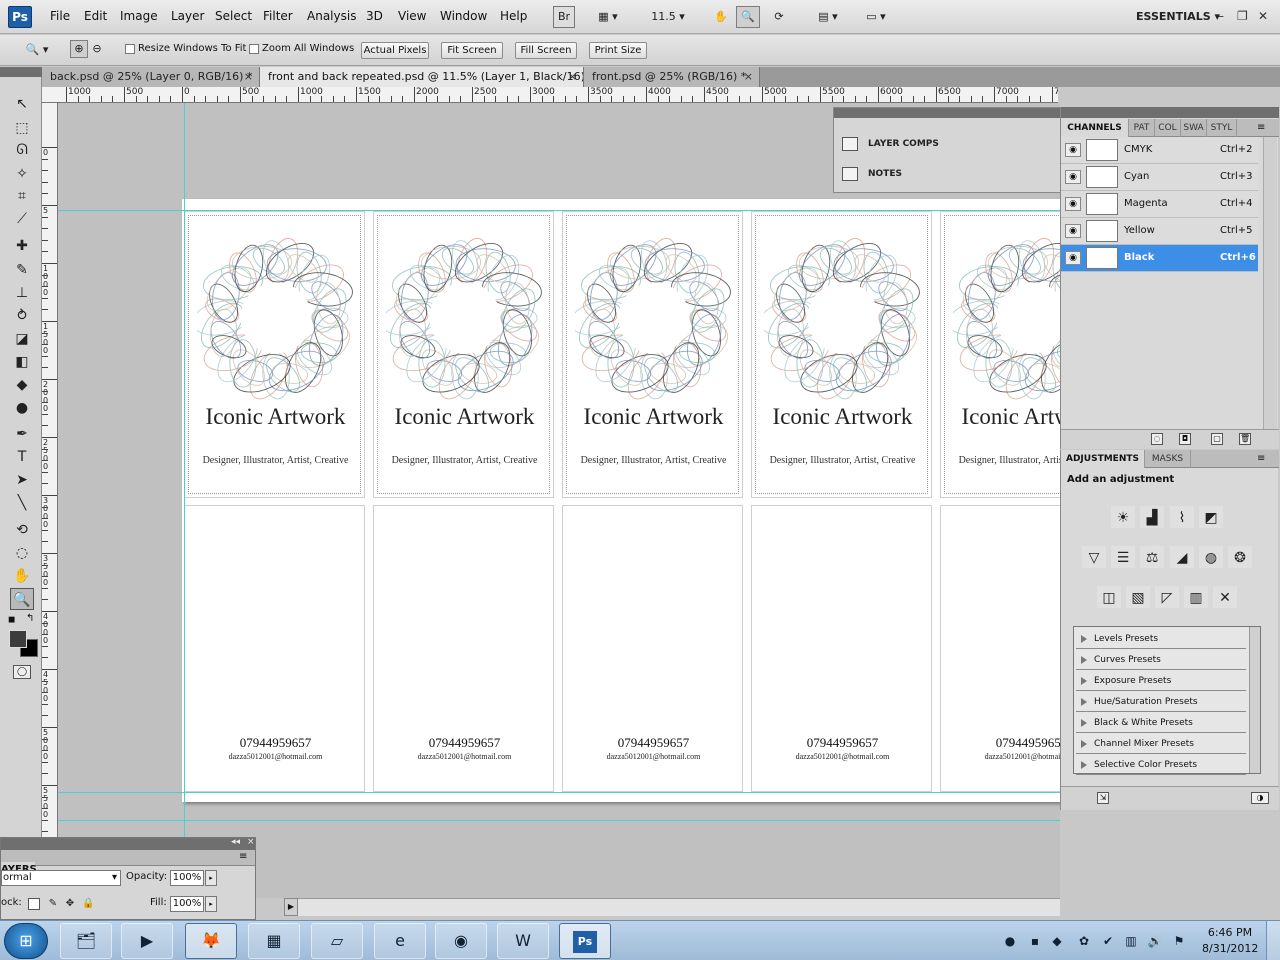  Describe the element at coordinates (22, 196) in the screenshot. I see `crop-tool-icon: ⌗` at that location.